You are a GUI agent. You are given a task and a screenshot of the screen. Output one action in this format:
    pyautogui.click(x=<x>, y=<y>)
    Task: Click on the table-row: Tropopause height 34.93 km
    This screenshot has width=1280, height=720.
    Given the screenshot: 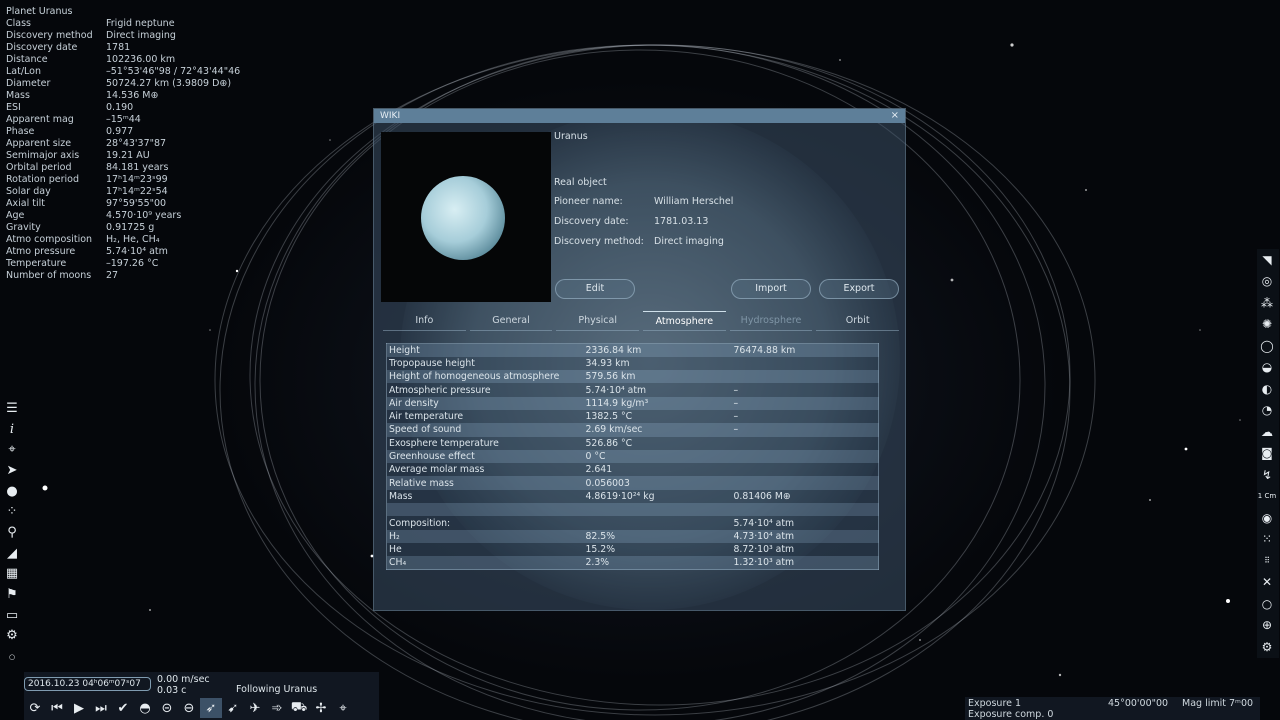 What is the action you would take?
    pyautogui.click(x=632, y=363)
    